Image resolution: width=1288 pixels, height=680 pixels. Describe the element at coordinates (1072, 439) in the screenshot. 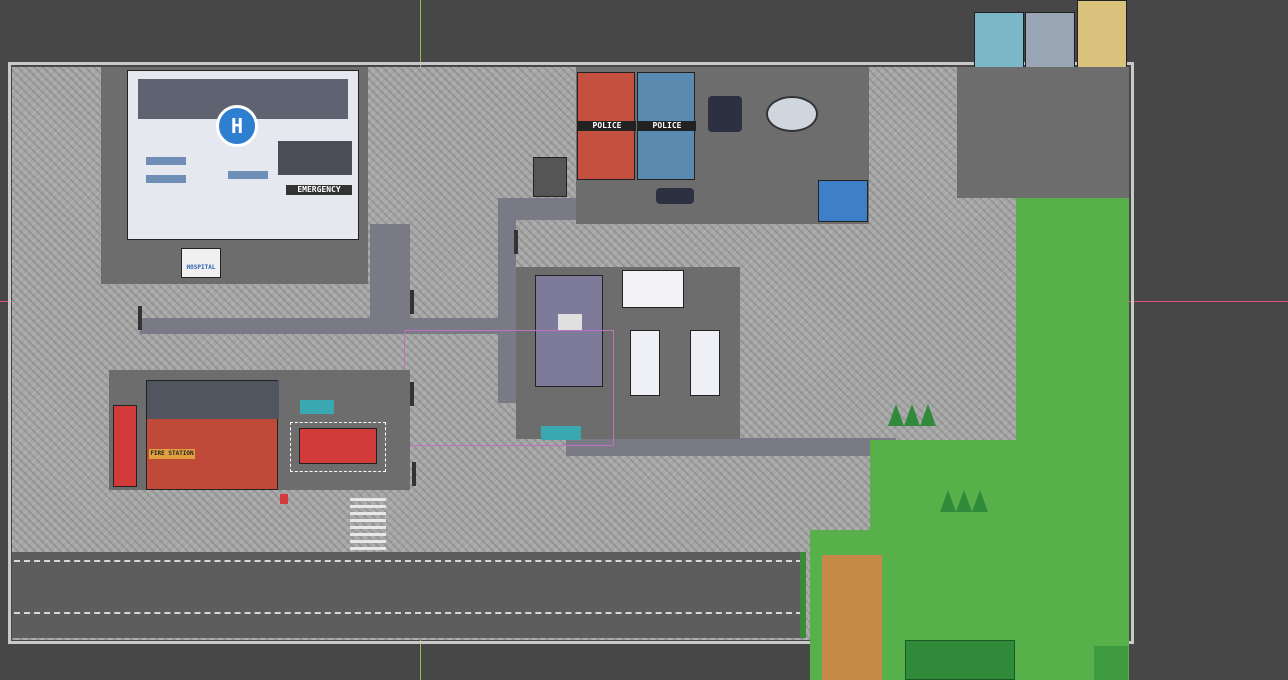

I see `park-grass-strip` at that location.